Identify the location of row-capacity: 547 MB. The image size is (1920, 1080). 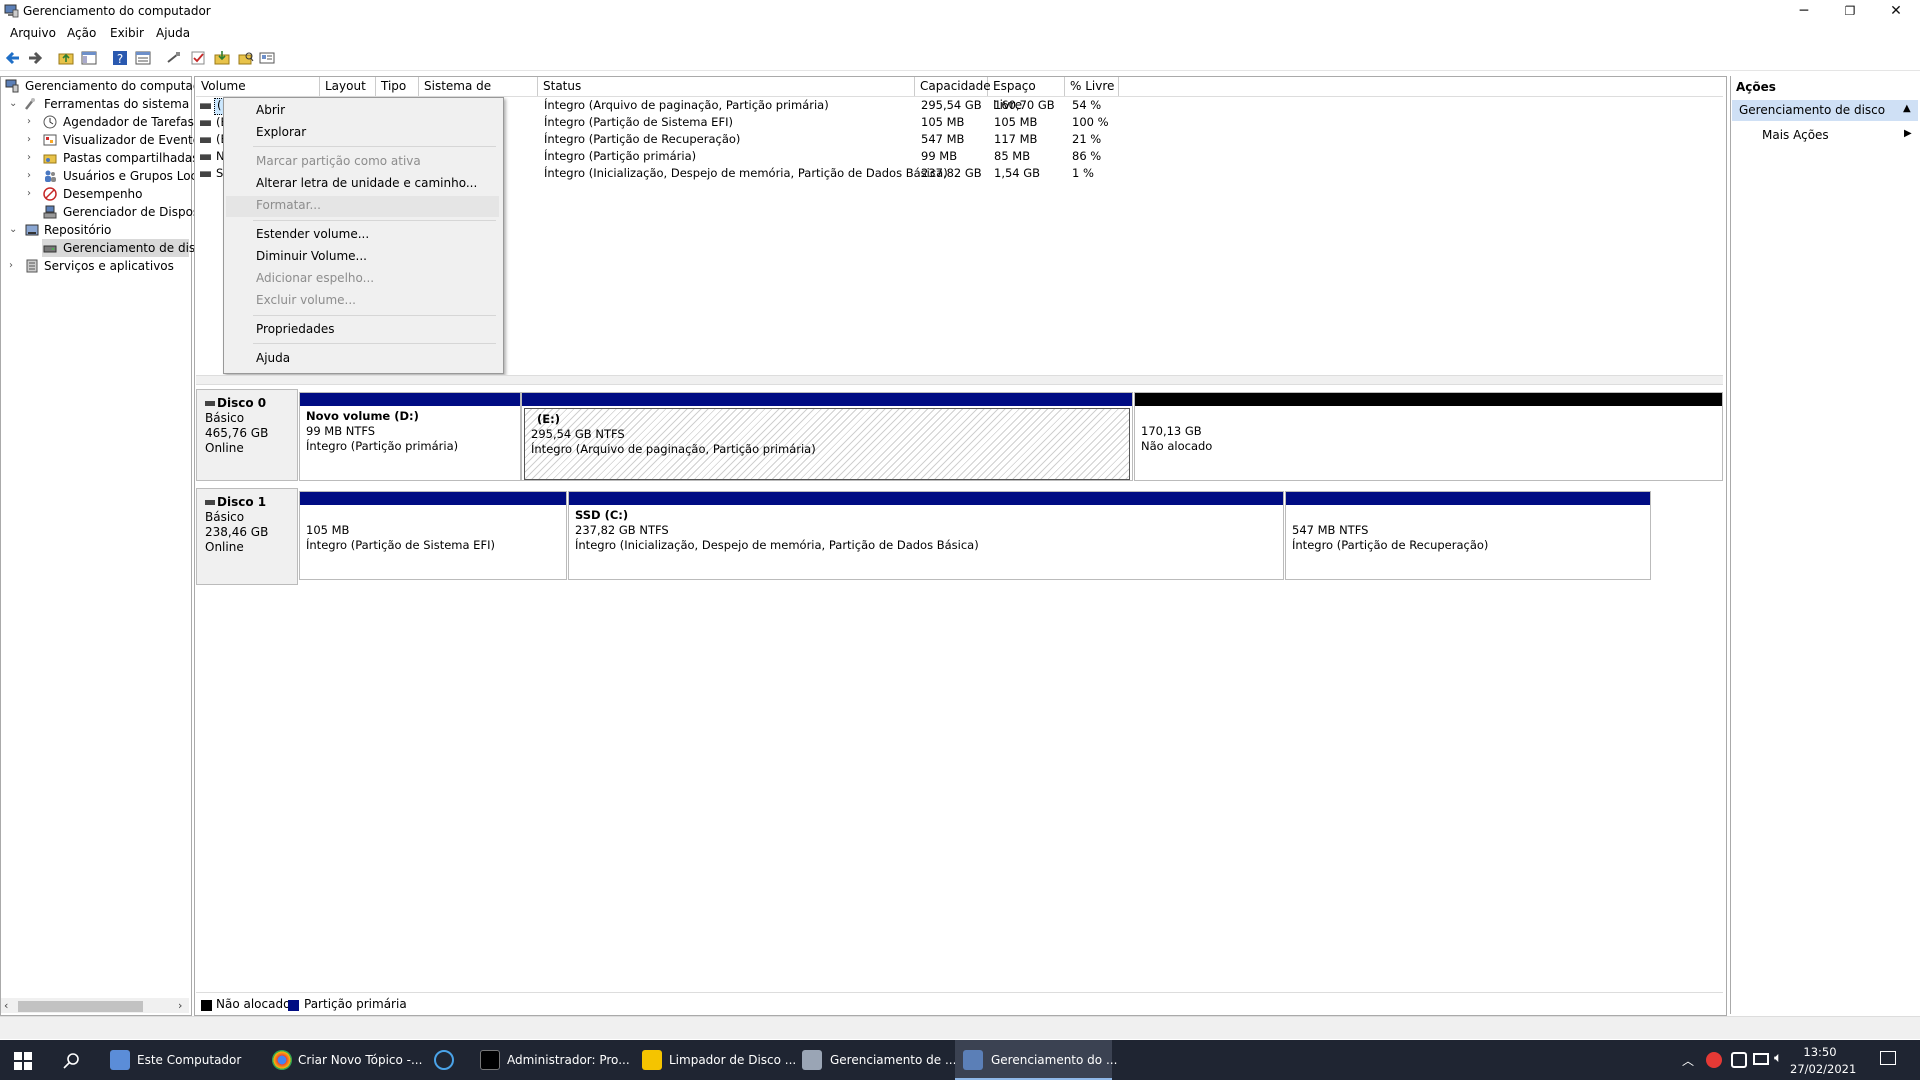
(943, 139).